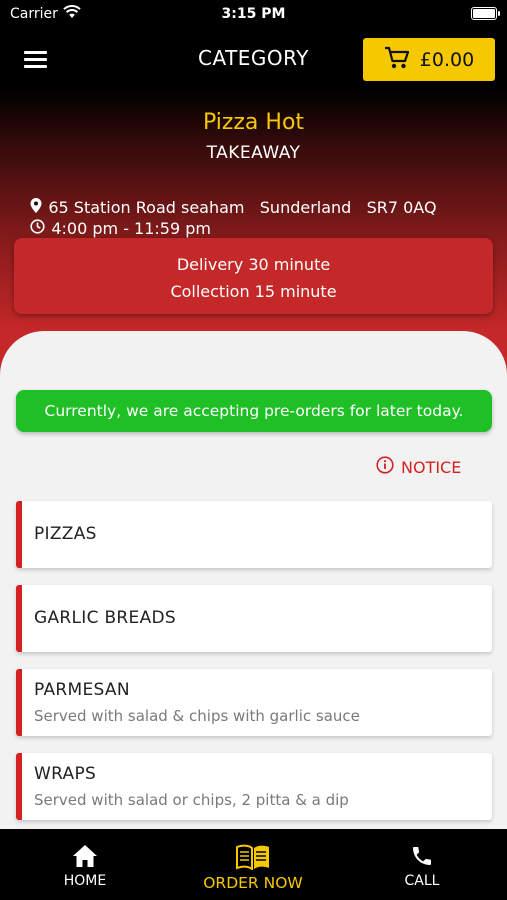  Describe the element at coordinates (65, 774) in the screenshot. I see `category-title: WRAPS` at that location.